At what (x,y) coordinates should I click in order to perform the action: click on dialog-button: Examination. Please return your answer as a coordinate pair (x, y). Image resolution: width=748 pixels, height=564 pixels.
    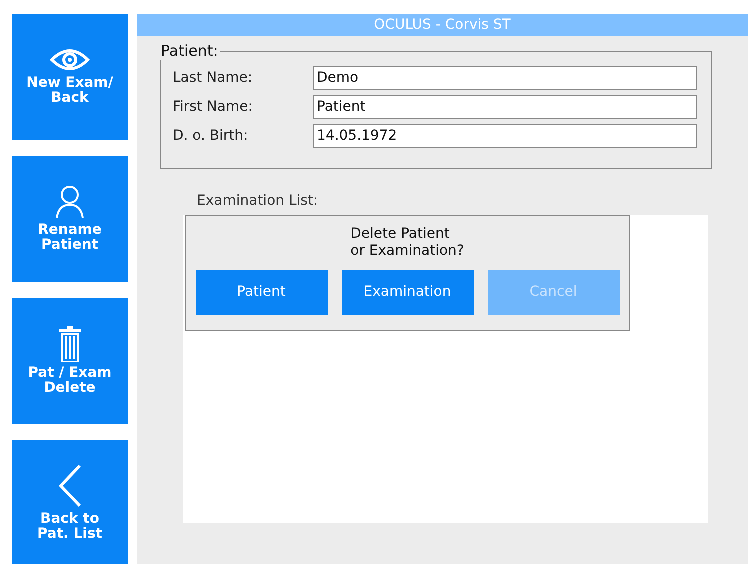
    Looking at the image, I should click on (408, 292).